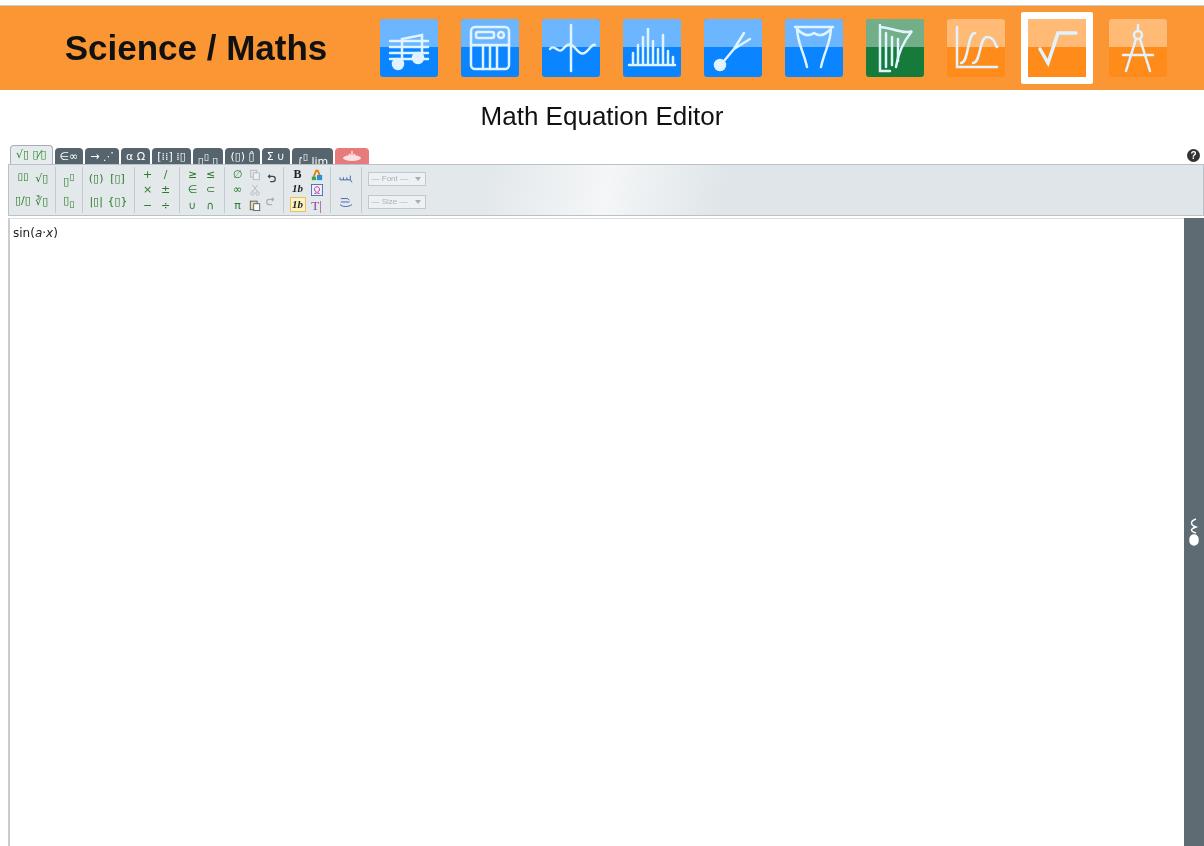 Image resolution: width=1204 pixels, height=846 pixels. Describe the element at coordinates (316, 174) in the screenshot. I see `text-color-icon` at that location.